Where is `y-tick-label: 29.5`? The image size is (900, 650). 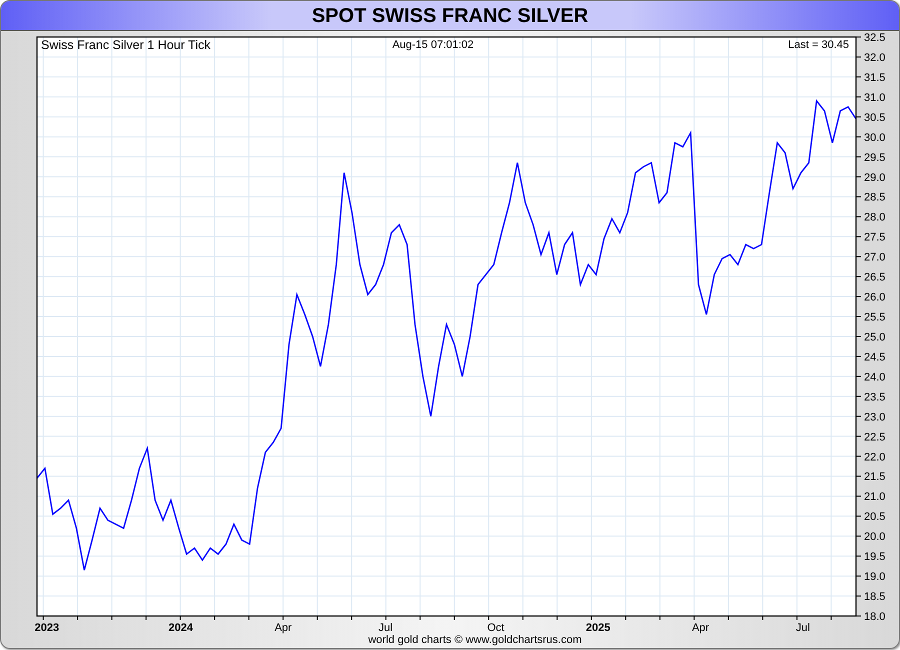 y-tick-label: 29.5 is located at coordinates (875, 158).